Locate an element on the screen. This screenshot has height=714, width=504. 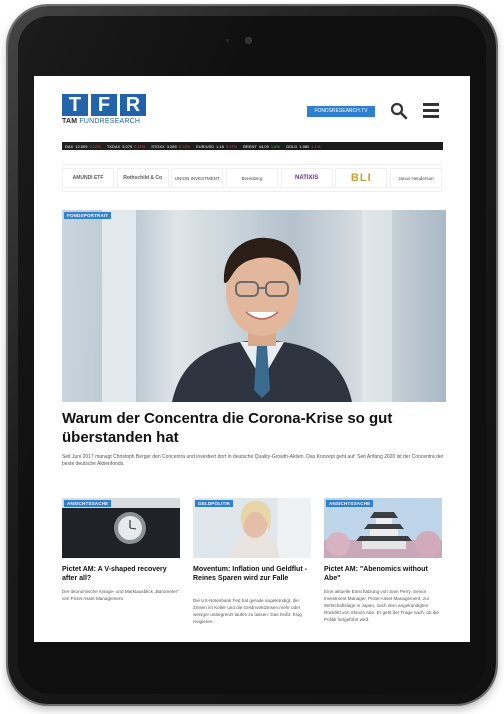
category-badge: FONDSPORTRAIT is located at coordinates (88, 215).